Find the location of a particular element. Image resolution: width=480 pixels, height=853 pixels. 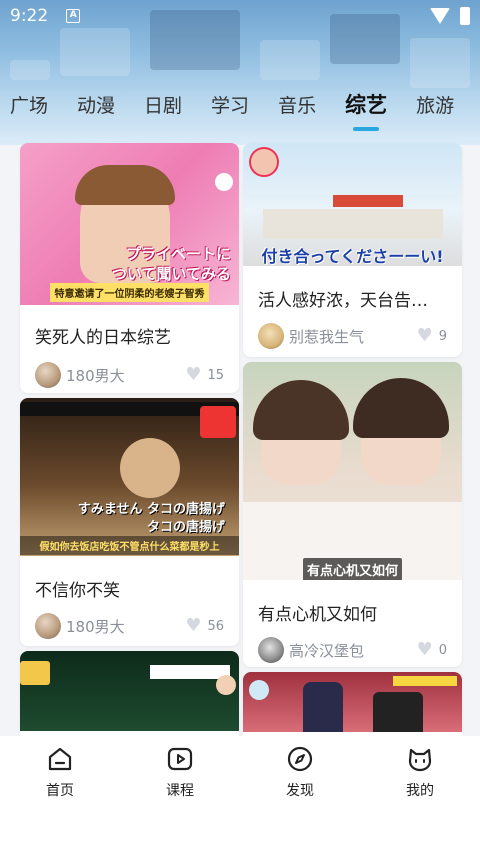

category-tabs: 广场 动漫 日剧 学习 音乐 综艺 旅游 is located at coordinates (240, 104).